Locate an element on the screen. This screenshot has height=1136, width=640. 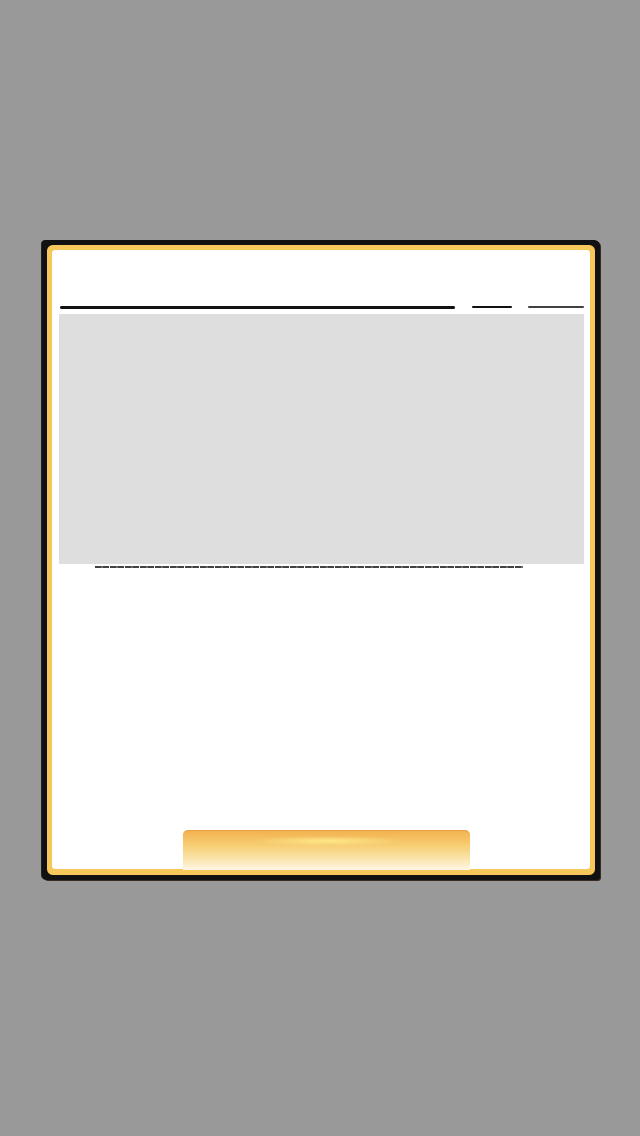
action-button is located at coordinates (326, 850).